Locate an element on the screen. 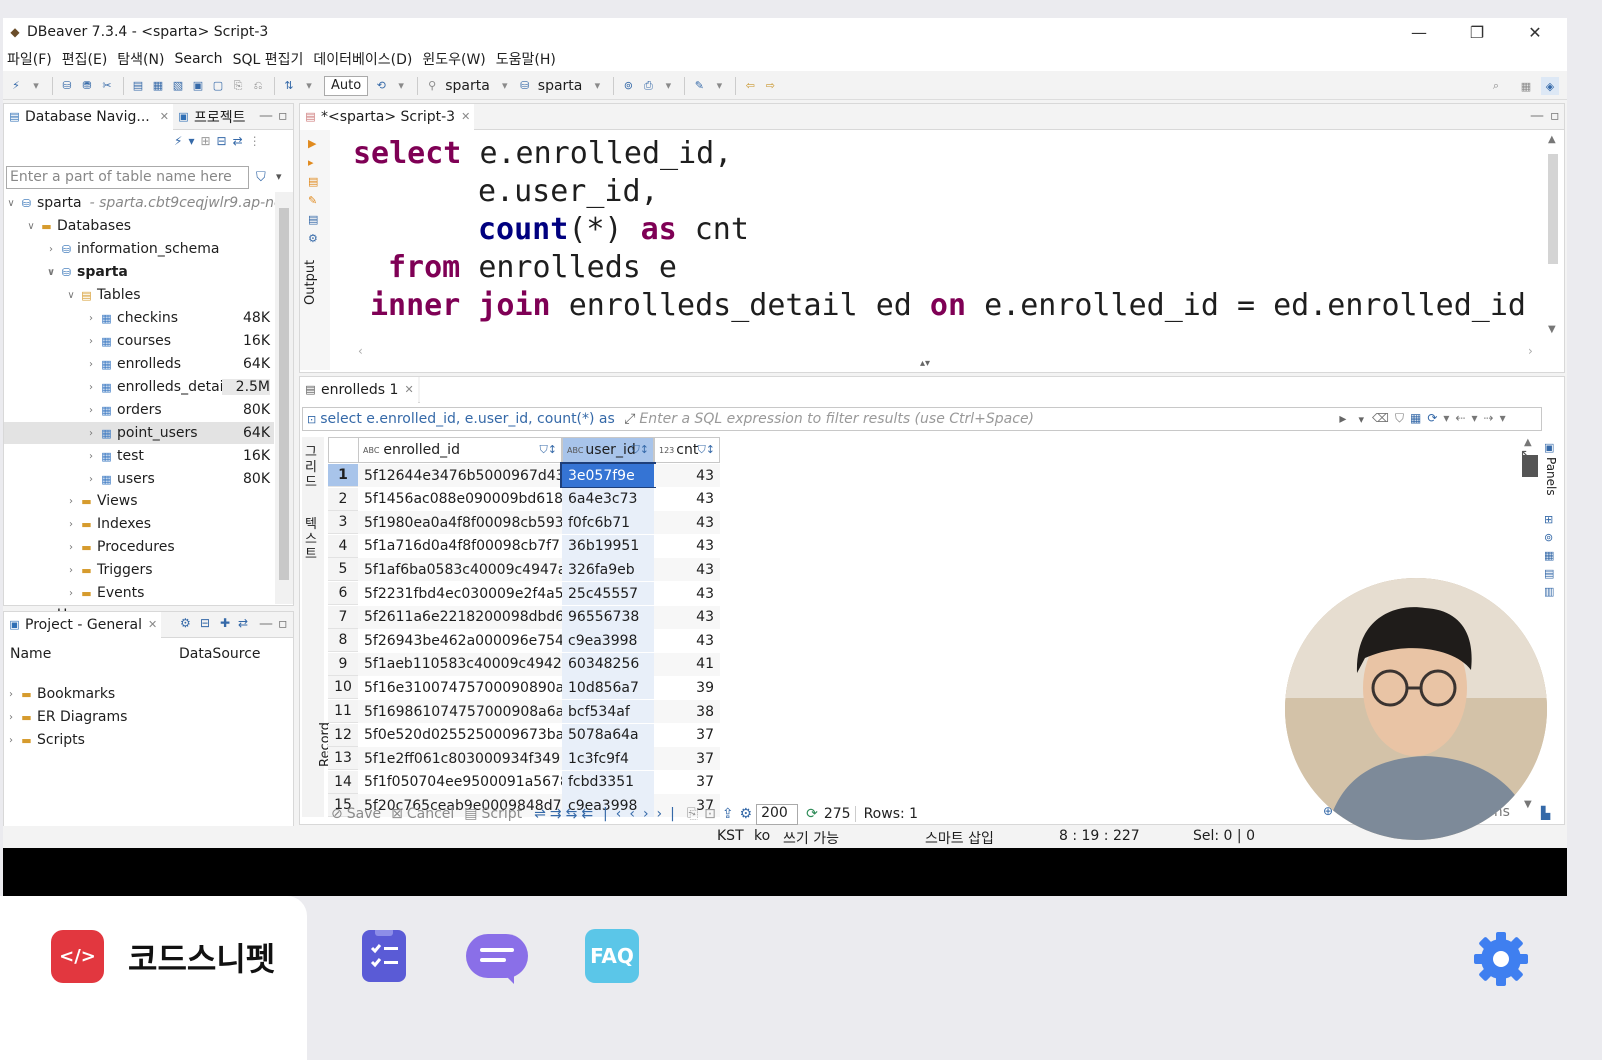  apply-filter-icon: ▸ is located at coordinates (1342, 419).